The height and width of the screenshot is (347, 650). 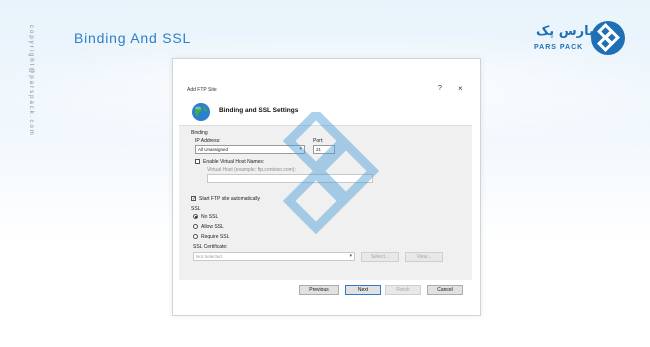 I want to click on parspack-logo-icon, so click(x=608, y=38).